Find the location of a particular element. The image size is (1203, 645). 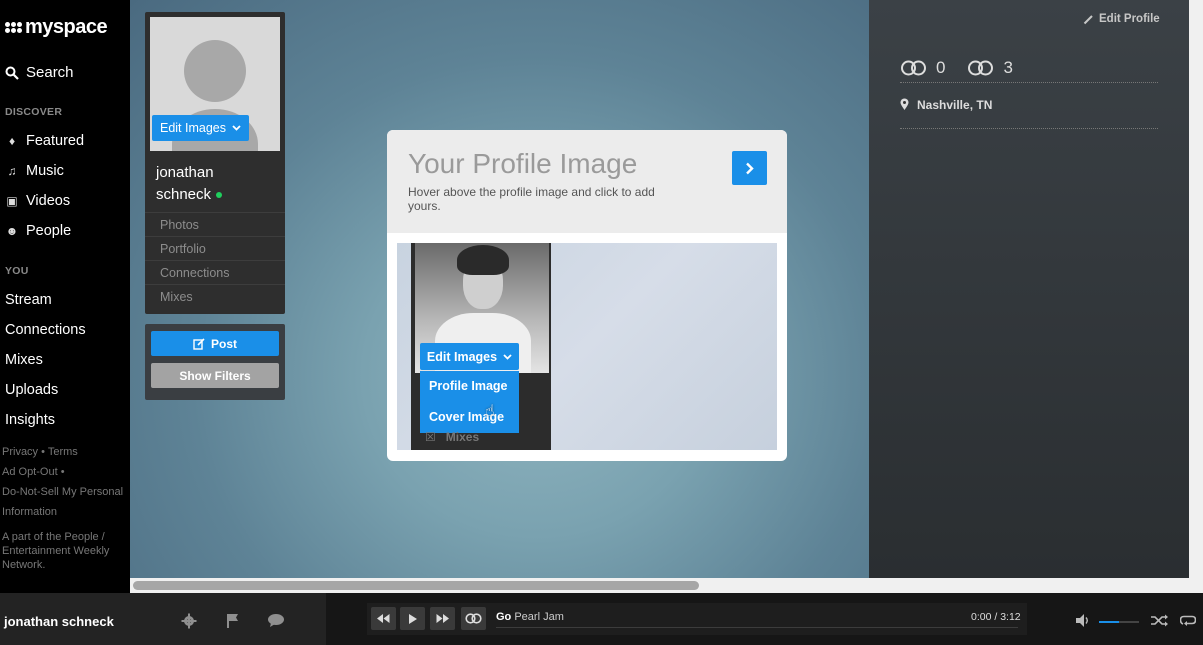

hand-cursor-icon: ☝ is located at coordinates (490, 411).